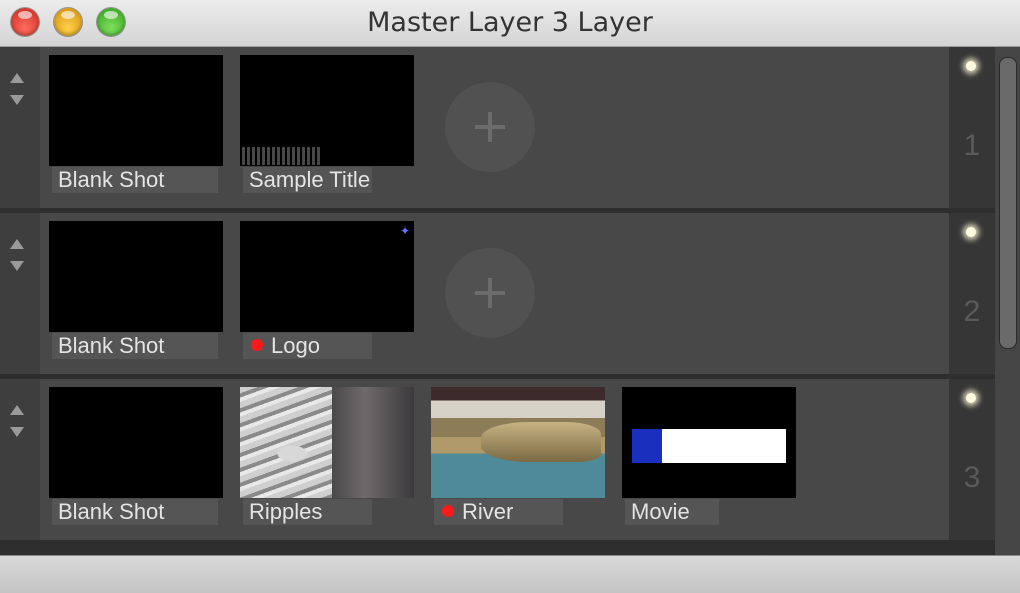 The image size is (1020, 593). I want to click on layer-number: 3, so click(972, 477).